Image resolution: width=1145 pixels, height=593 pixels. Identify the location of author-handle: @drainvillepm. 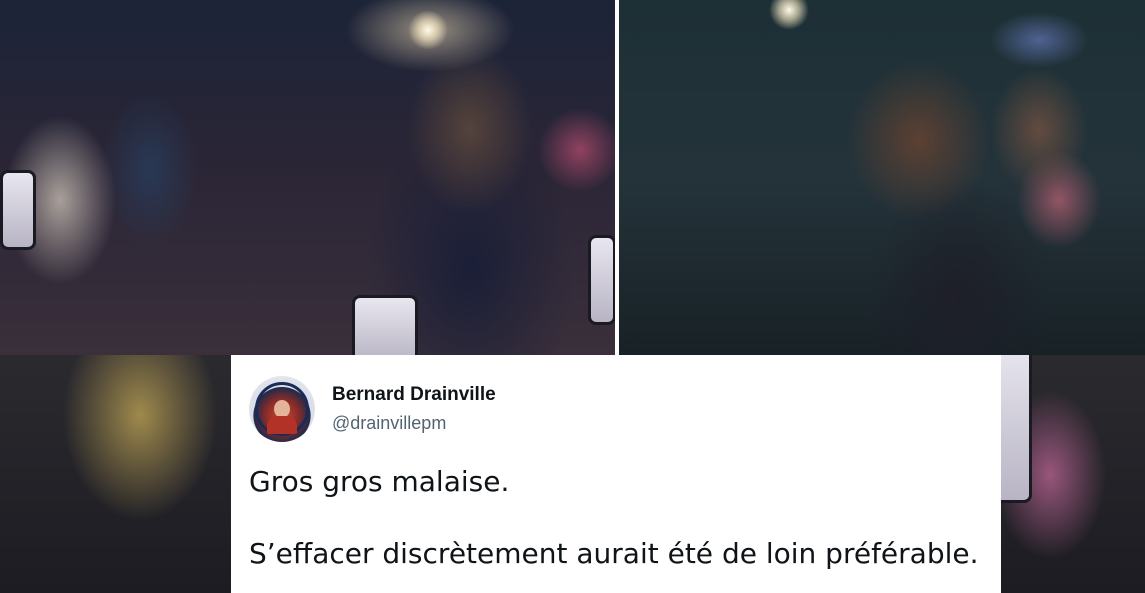
(414, 423).